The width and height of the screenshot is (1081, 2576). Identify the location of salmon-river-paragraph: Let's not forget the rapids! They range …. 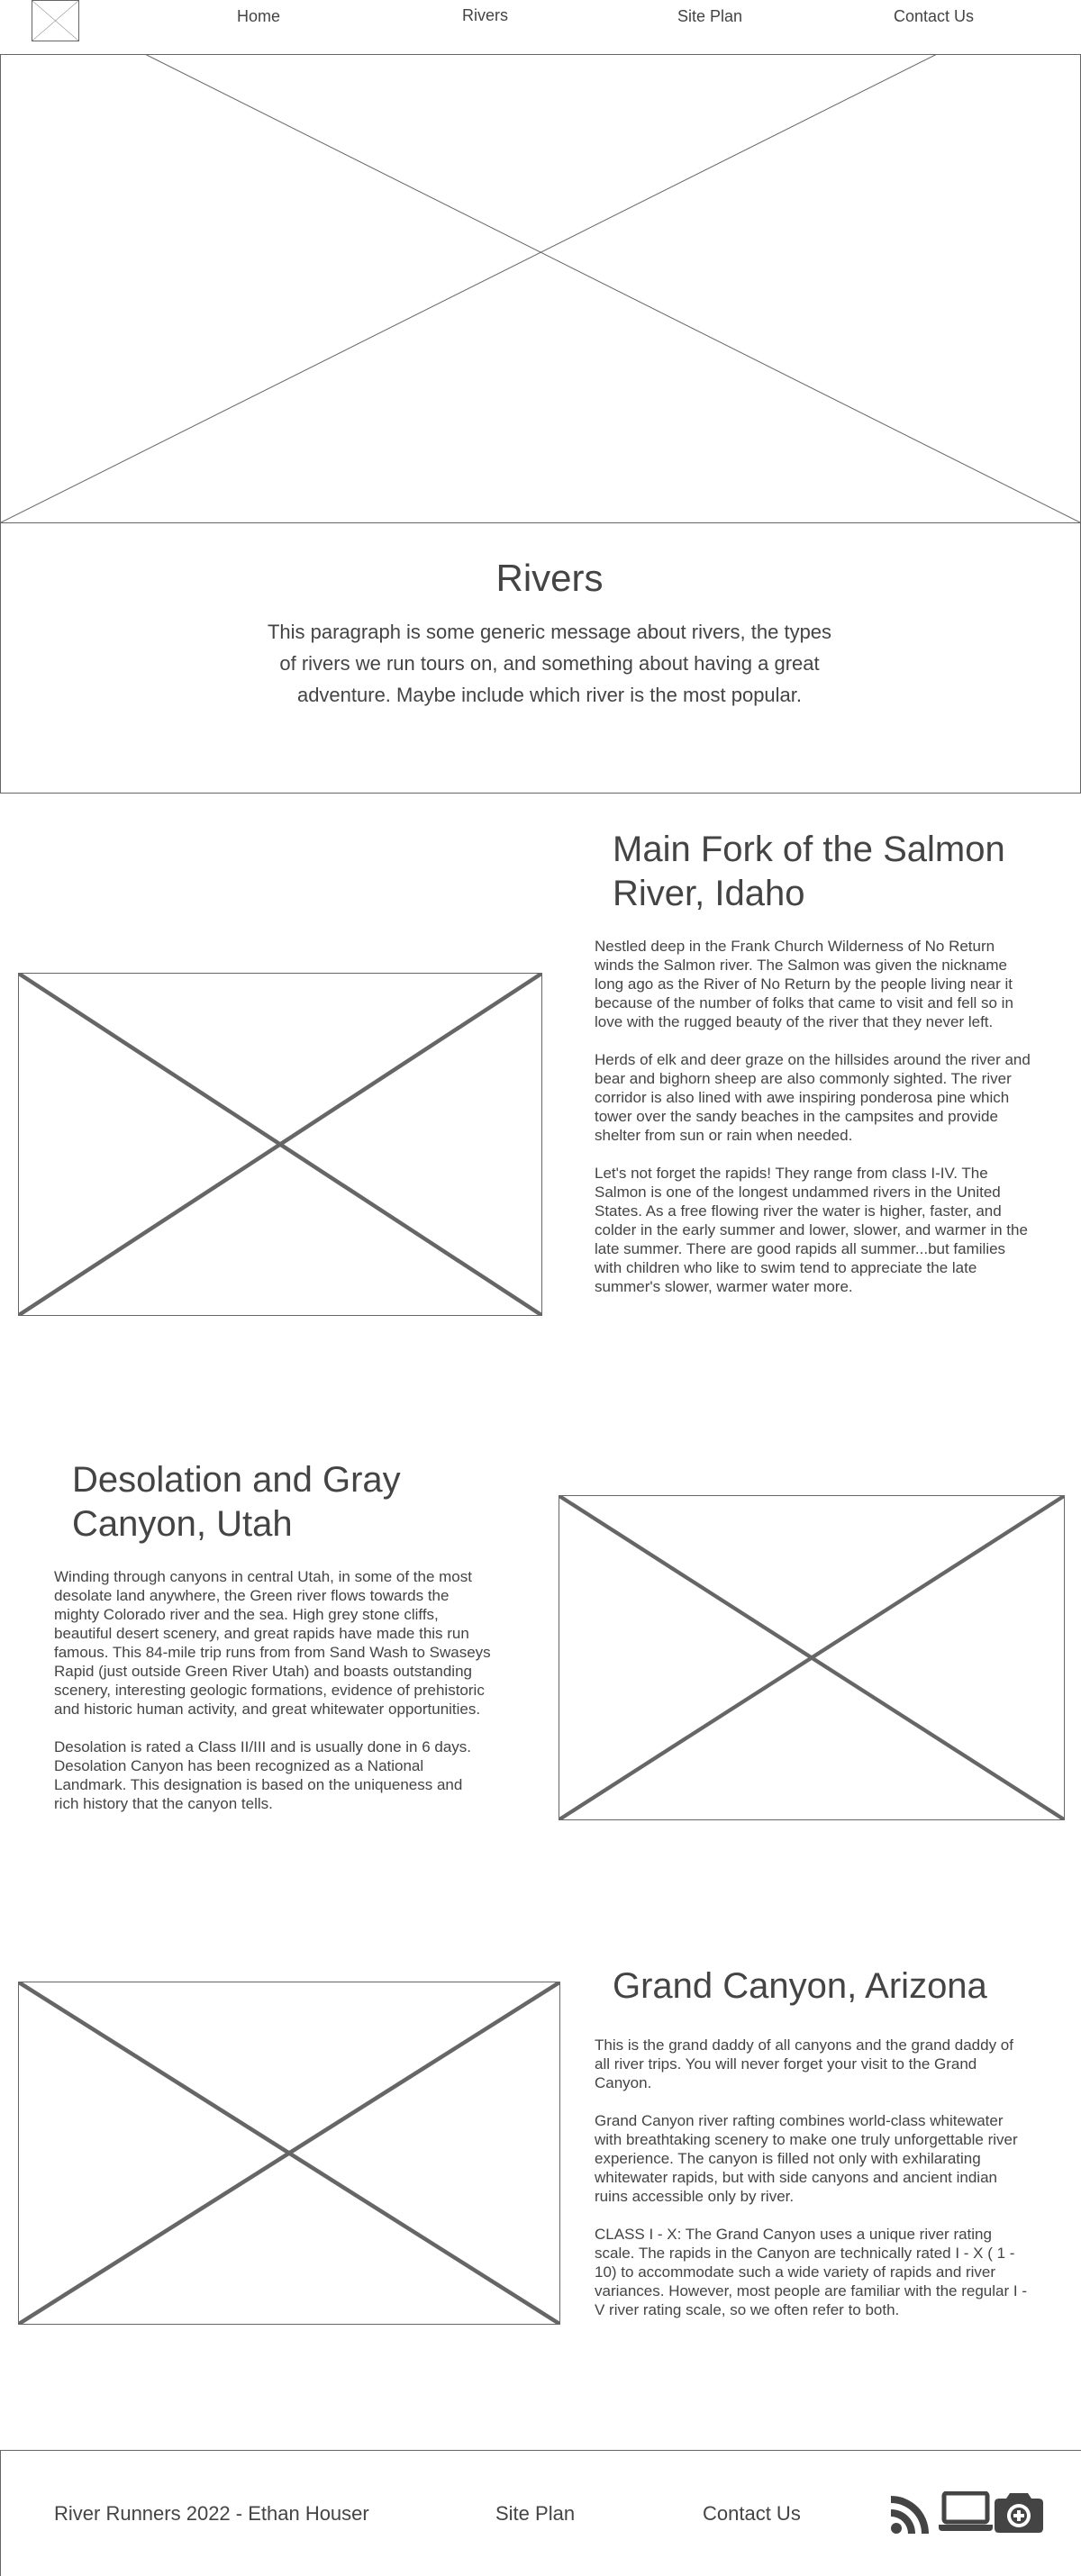
(811, 1230).